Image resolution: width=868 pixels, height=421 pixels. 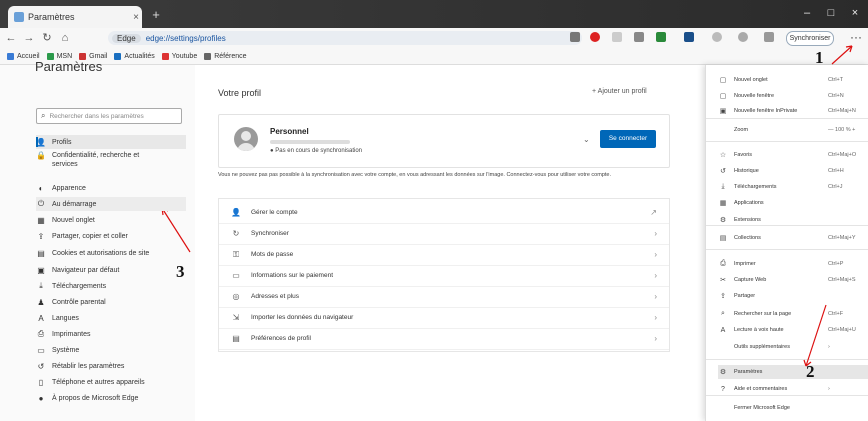 I want to click on sidebar-item-icon: ▤, so click(x=41, y=253).